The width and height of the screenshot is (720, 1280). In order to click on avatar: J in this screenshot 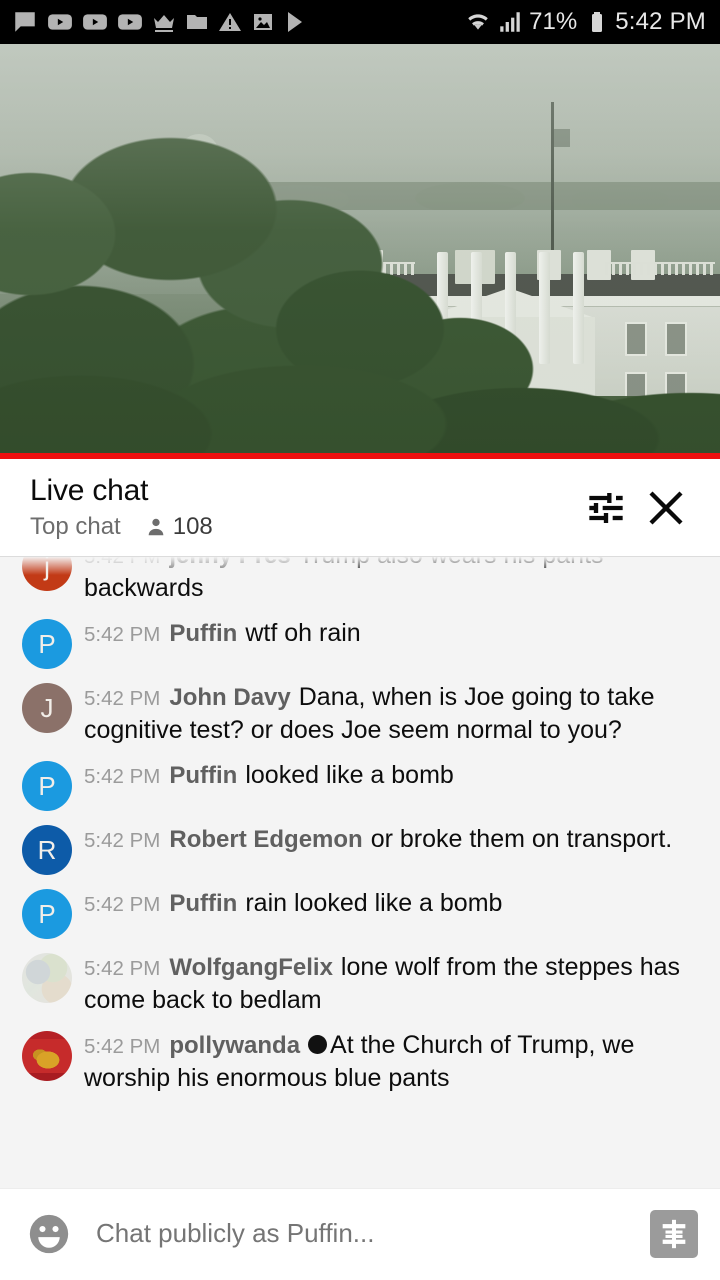, I will do `click(47, 708)`.